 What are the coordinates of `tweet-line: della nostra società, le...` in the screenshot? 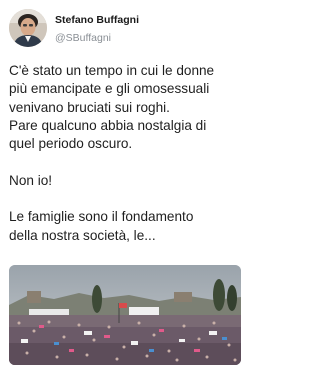 It's located at (82, 235).